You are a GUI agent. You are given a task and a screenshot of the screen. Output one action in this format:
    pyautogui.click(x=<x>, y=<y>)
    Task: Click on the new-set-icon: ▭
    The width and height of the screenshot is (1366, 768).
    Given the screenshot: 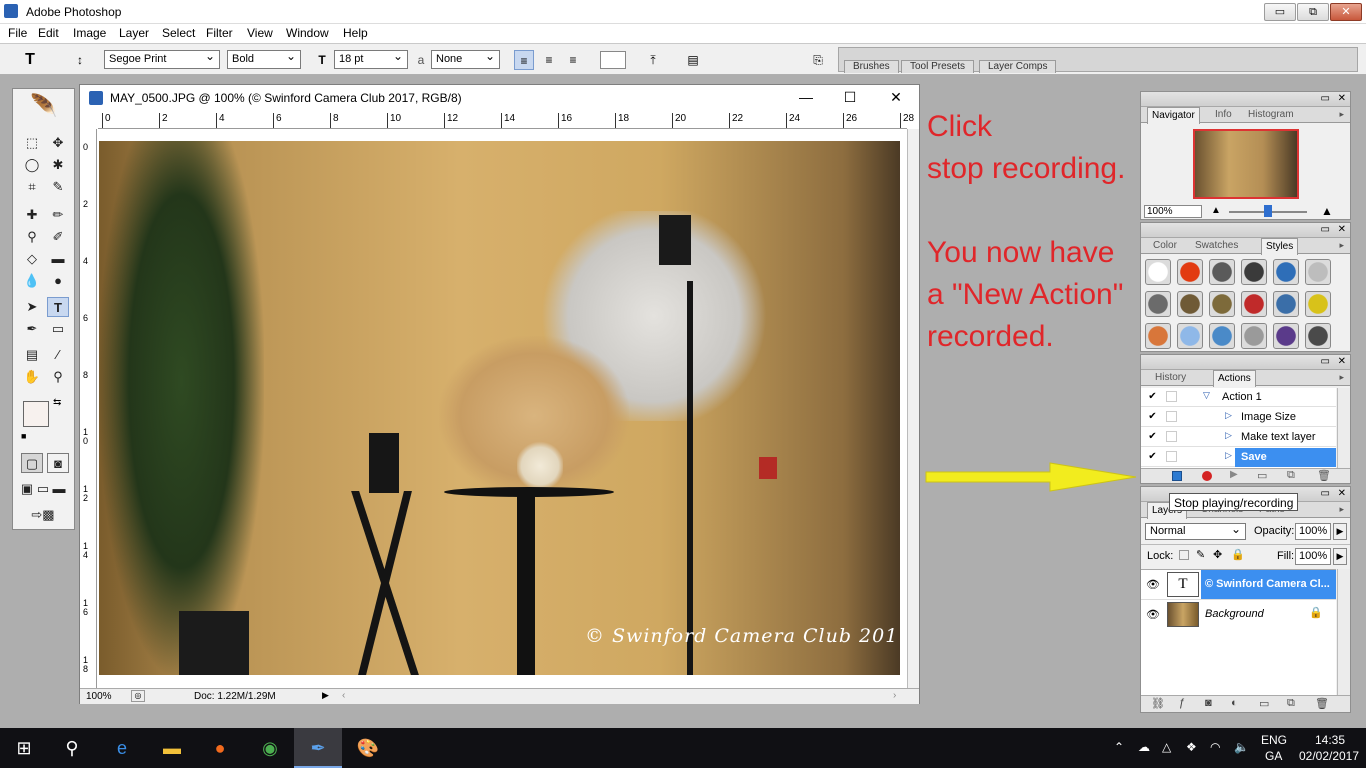 What is the action you would take?
    pyautogui.click(x=1262, y=475)
    